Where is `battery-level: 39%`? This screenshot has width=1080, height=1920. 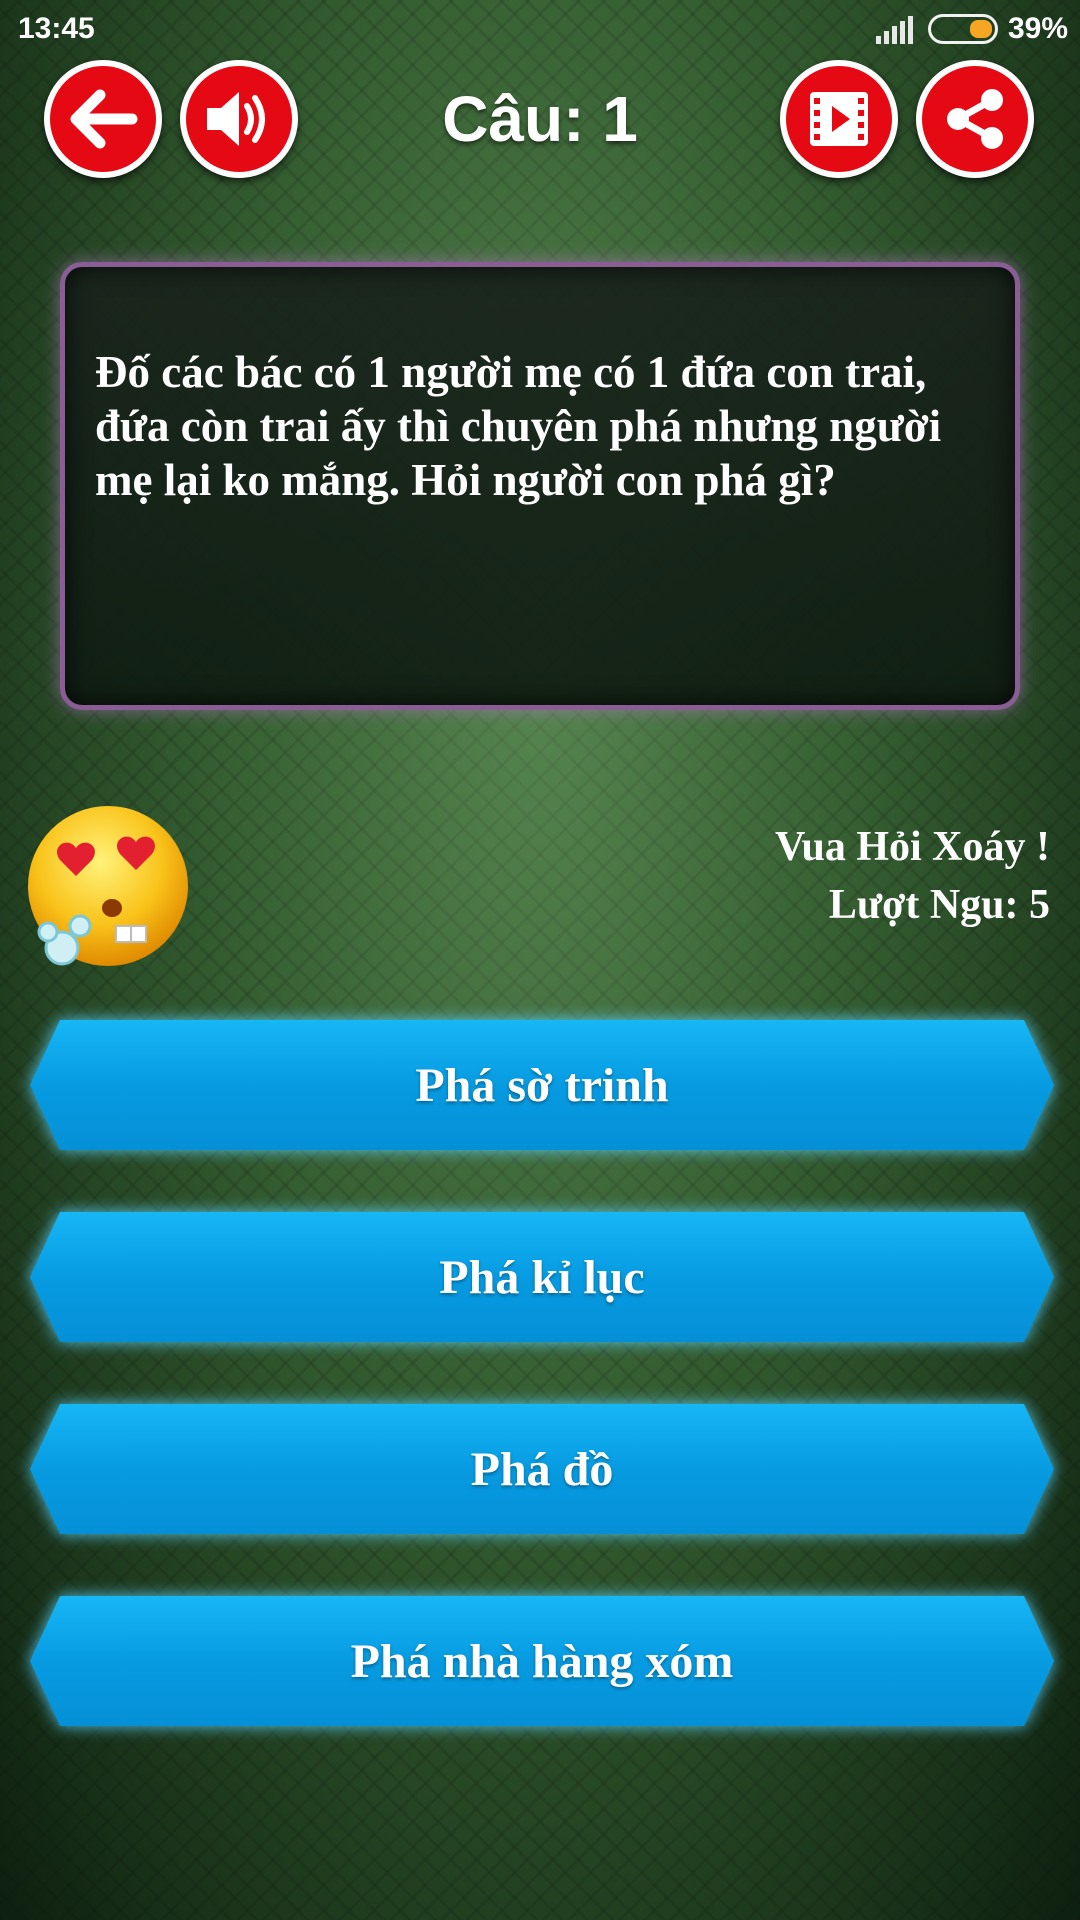 battery-level: 39% is located at coordinates (1038, 28).